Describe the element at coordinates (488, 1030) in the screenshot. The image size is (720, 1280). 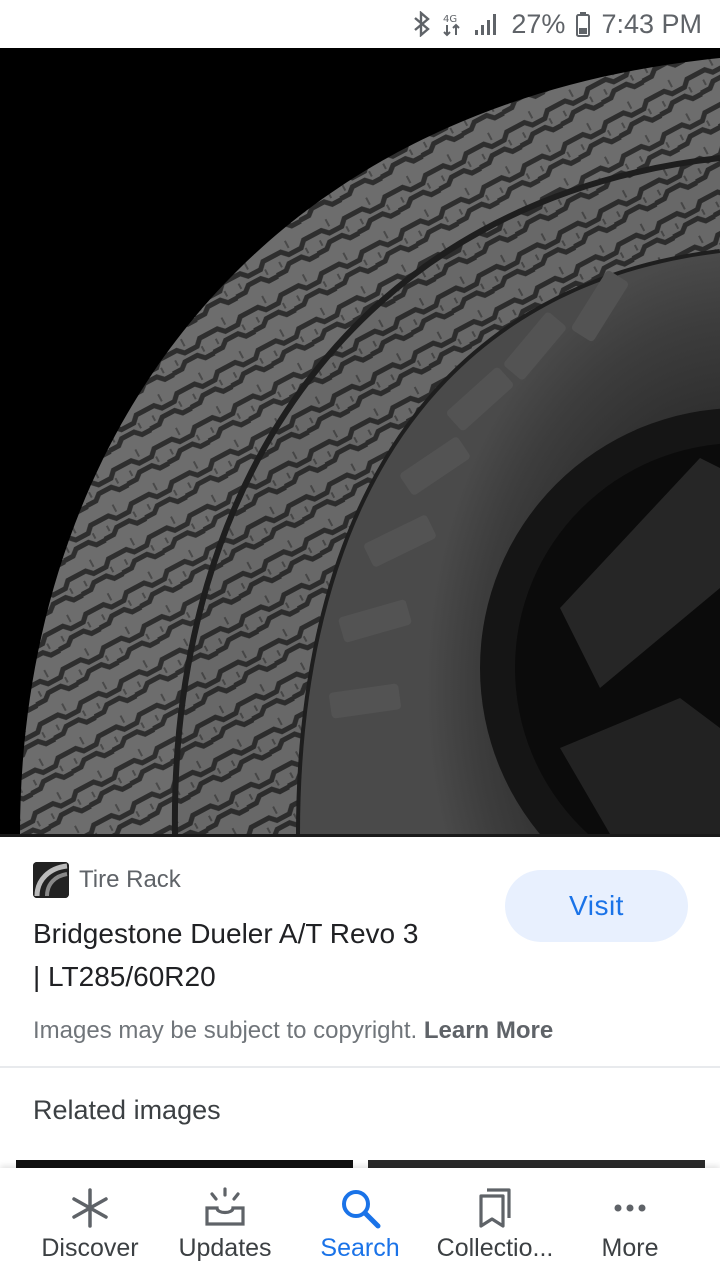
I see `learn-more-link: Learn More` at that location.